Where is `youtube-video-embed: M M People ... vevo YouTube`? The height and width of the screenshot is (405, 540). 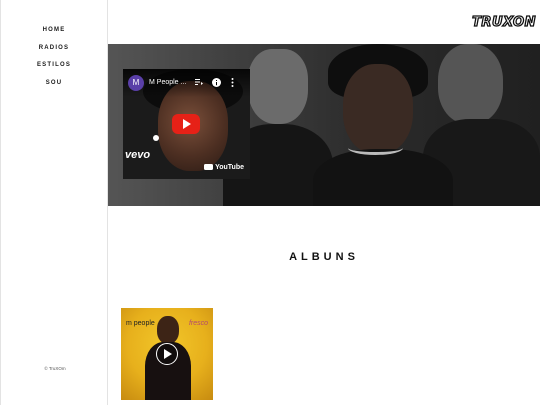 youtube-video-embed: M M People ... vevo YouTube is located at coordinates (186, 124).